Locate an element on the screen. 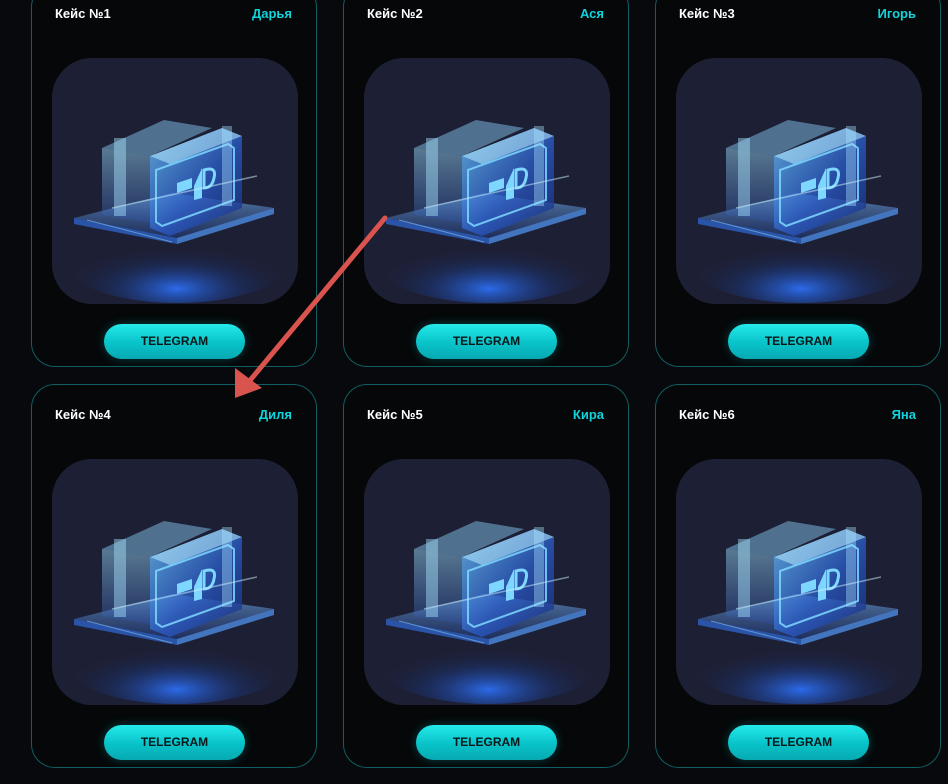 The height and width of the screenshot is (784, 948). case-card-4: Кейс №4 Диля TELEGRAM is located at coordinates (174, 576).